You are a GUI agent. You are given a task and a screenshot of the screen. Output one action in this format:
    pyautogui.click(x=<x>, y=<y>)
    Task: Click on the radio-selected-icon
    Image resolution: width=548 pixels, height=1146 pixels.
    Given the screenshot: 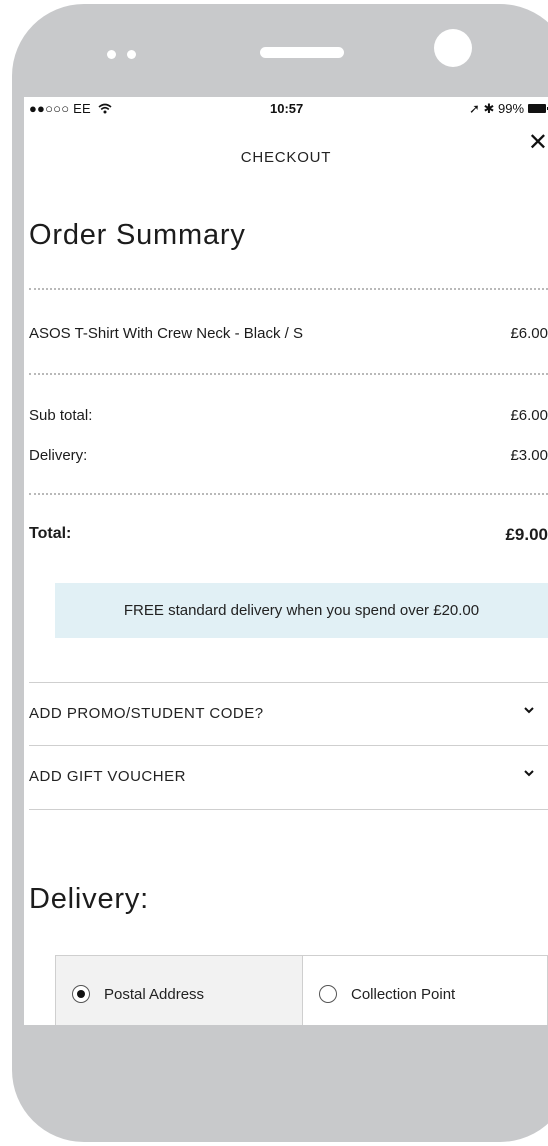 What is the action you would take?
    pyautogui.click(x=81, y=994)
    